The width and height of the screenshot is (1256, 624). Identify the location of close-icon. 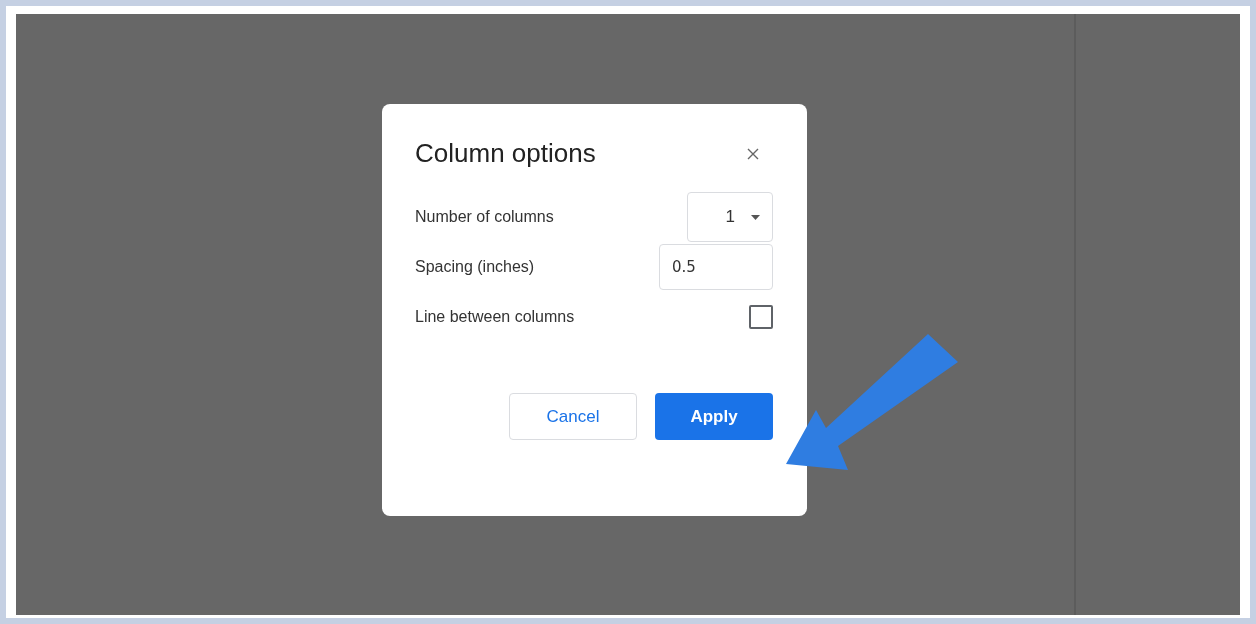
(753, 153).